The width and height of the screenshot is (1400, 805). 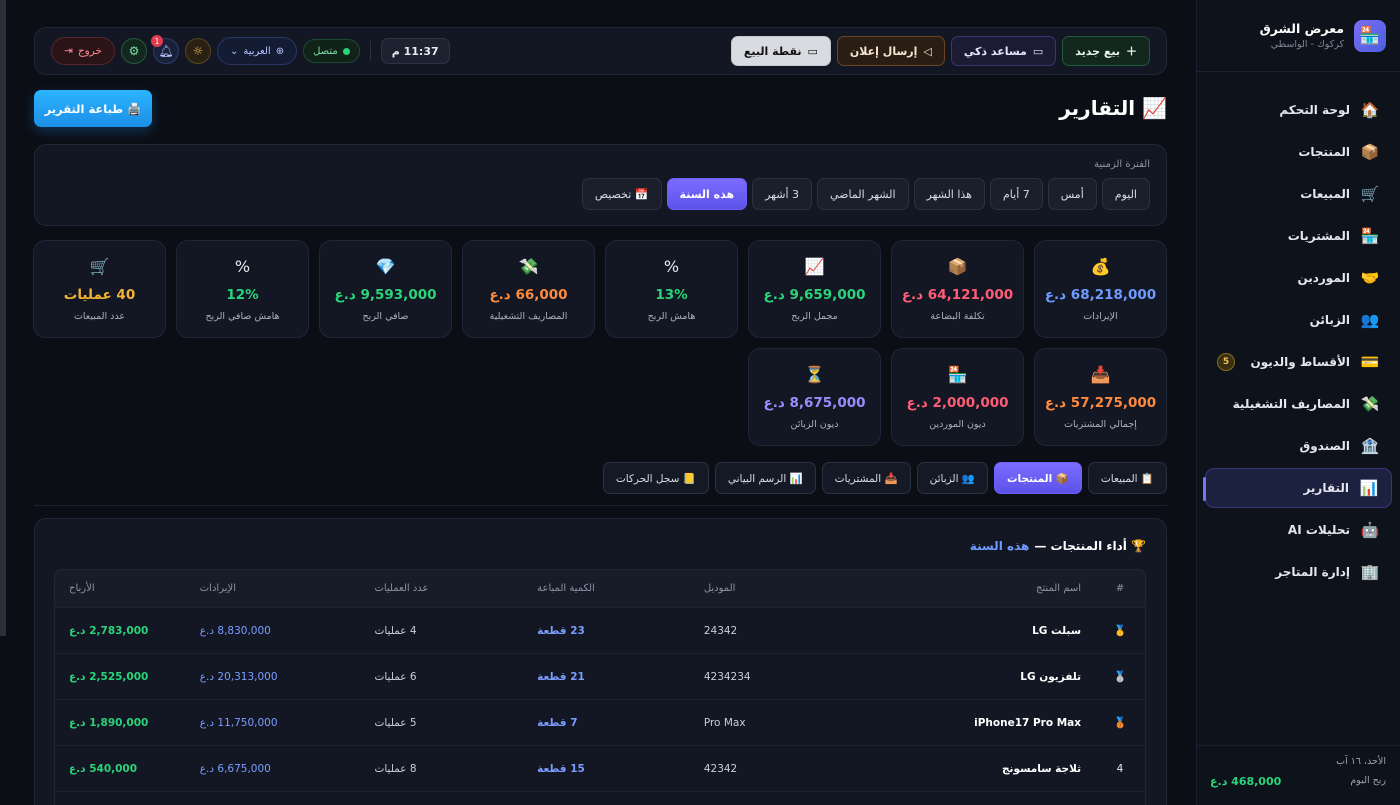 I want to click on stat-icon: 💰, so click(x=1100, y=266).